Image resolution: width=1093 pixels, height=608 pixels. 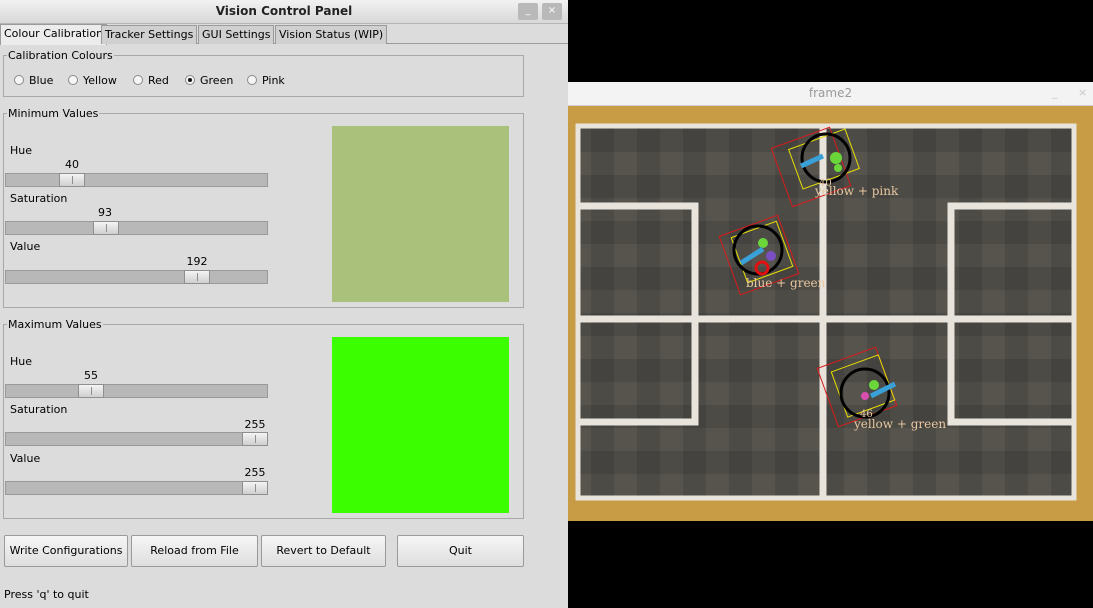 I want to click on tab-tracker-settings: Tracker Settings, so click(x=149, y=34).